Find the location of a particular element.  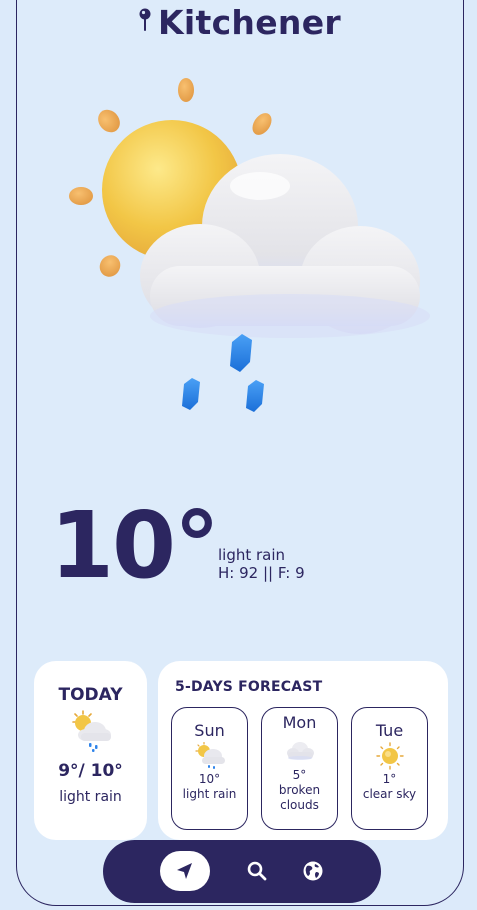

today-range: 9°/ 10° is located at coordinates (90, 771).